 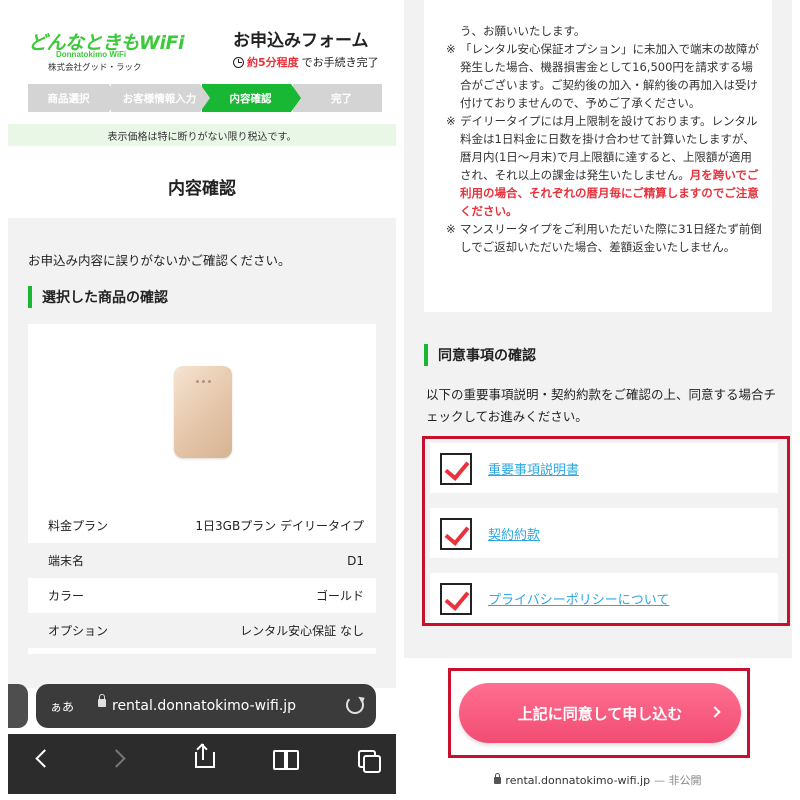 I want to click on step-complete: 完了, so click(x=337, y=98).